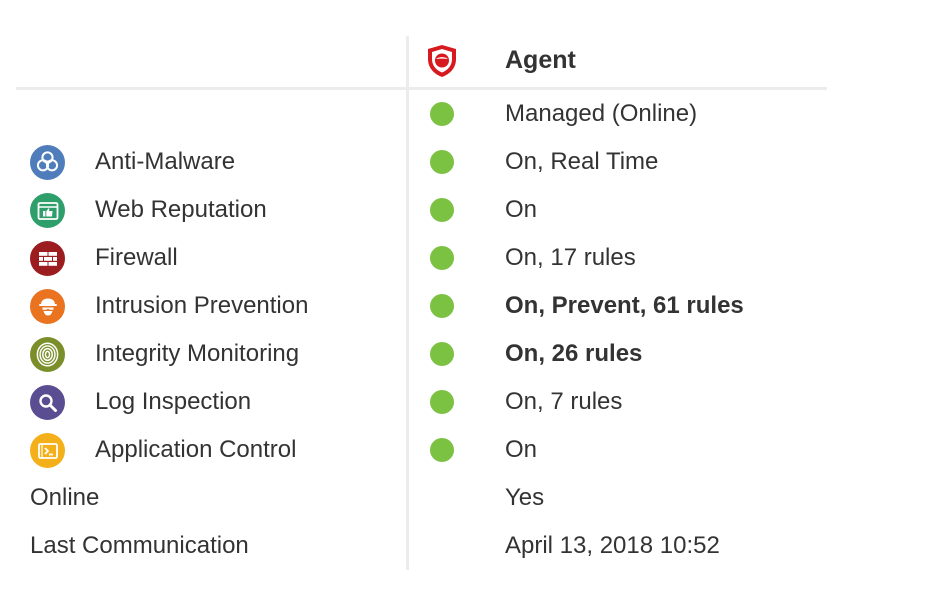 This screenshot has height=590, width=948. What do you see at coordinates (47, 450) in the screenshot?
I see `terminal-window-icon` at bounding box center [47, 450].